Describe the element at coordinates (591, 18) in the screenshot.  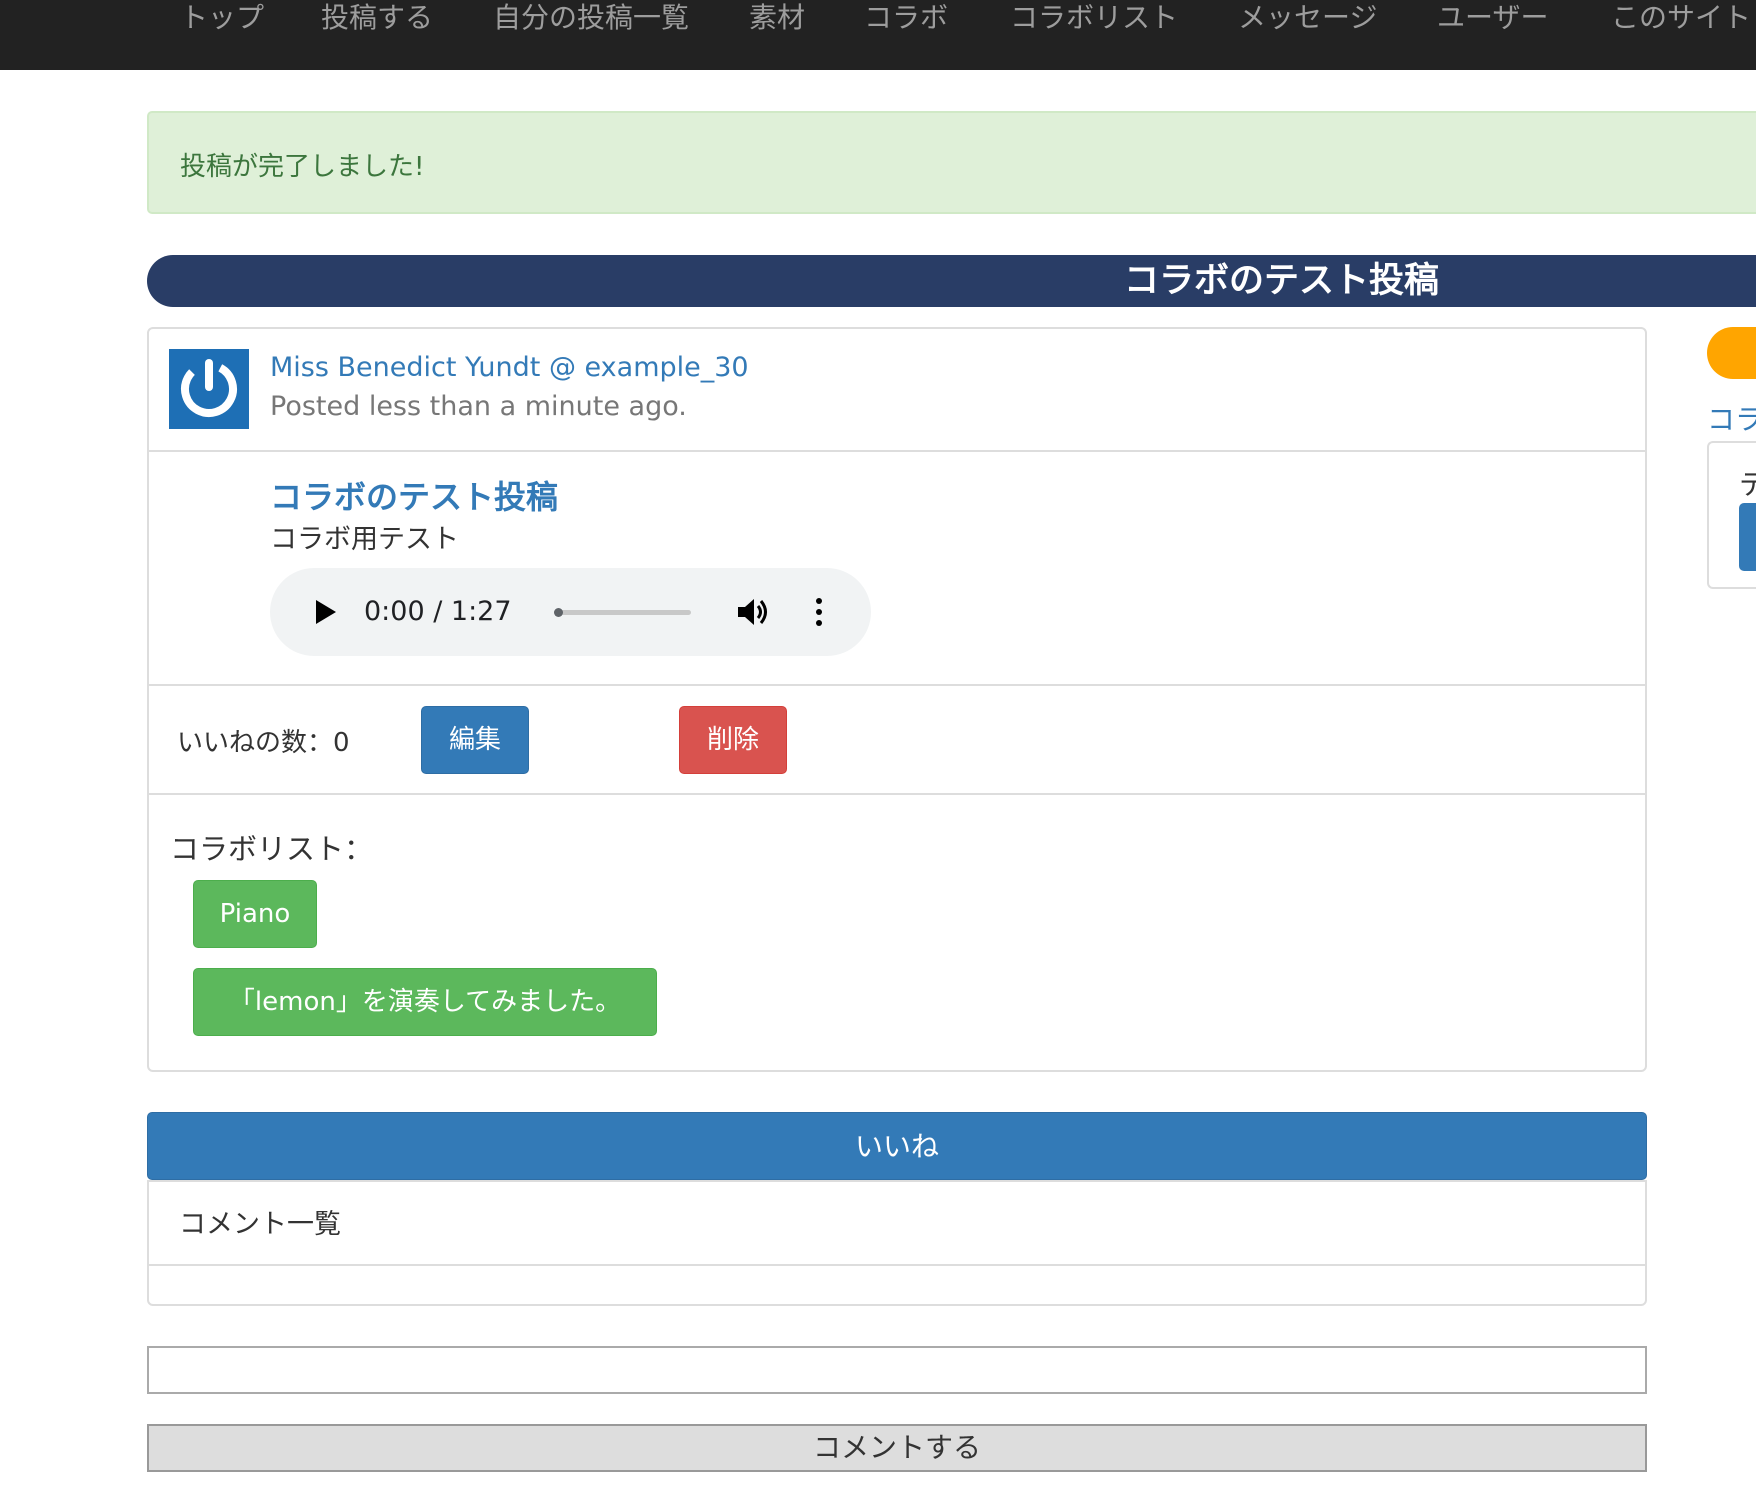
I see `nav-item-my-posts: 自分の投稿一覧` at that location.